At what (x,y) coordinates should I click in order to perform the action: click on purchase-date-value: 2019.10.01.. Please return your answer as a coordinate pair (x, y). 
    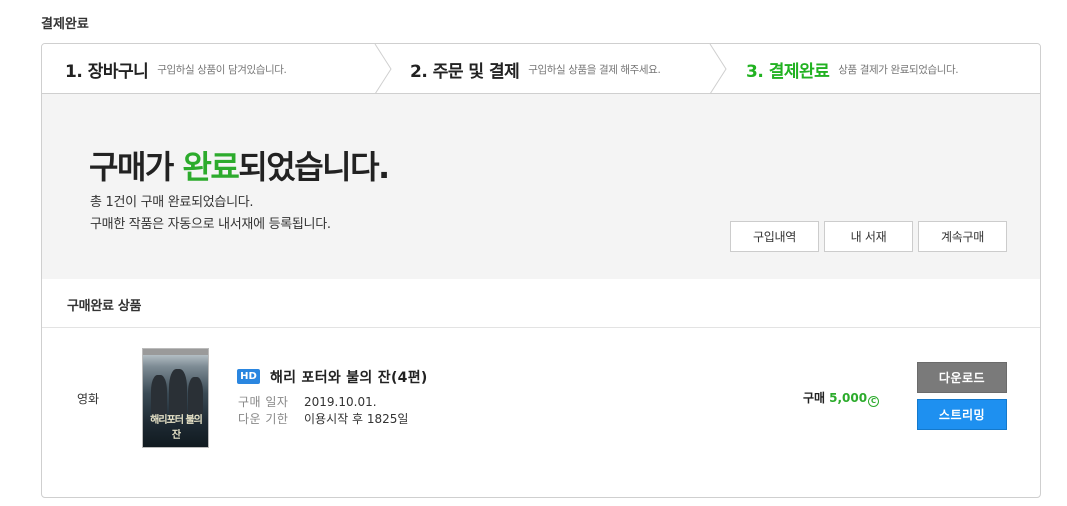
    Looking at the image, I should click on (340, 402).